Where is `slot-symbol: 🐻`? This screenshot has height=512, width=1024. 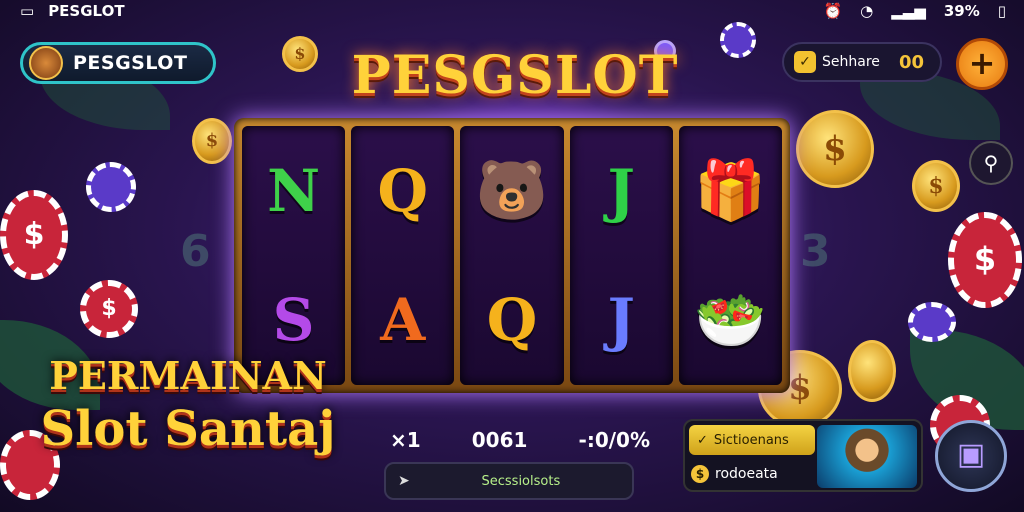
slot-symbol: 🐻 is located at coordinates (512, 190).